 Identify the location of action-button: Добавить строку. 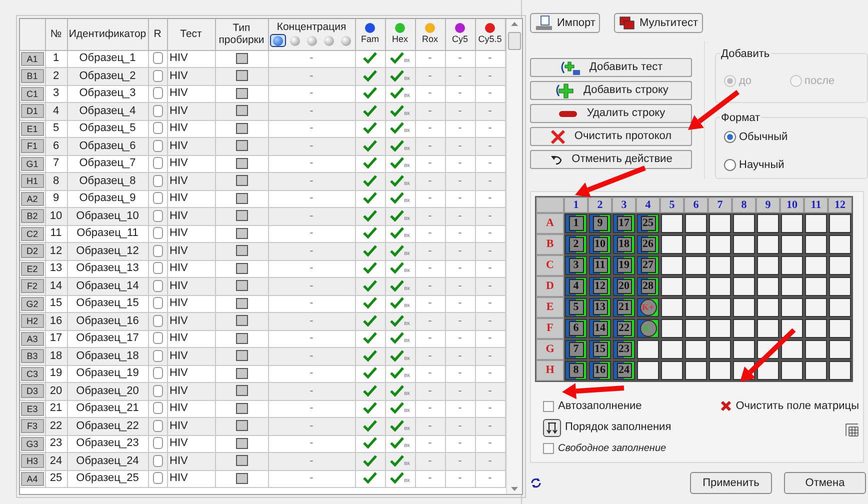
(611, 90).